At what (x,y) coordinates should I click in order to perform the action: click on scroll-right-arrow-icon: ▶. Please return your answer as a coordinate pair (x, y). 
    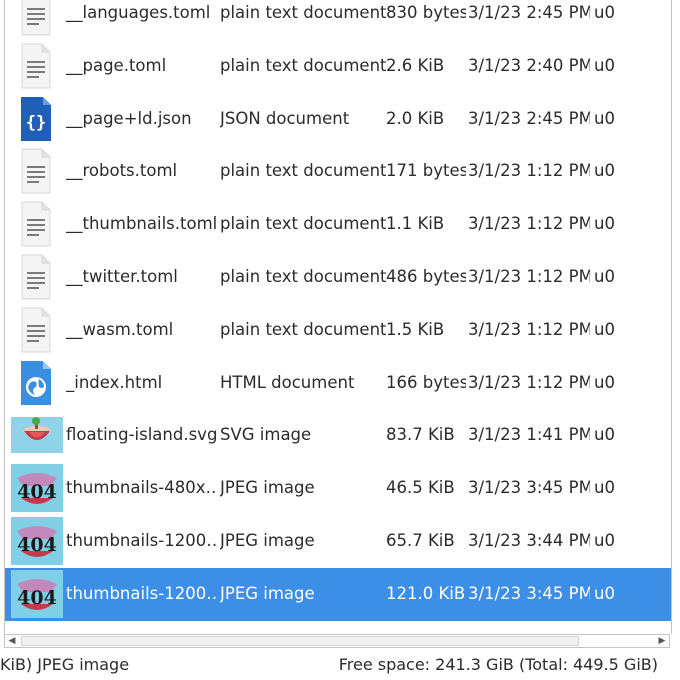
    Looking at the image, I should click on (662, 641).